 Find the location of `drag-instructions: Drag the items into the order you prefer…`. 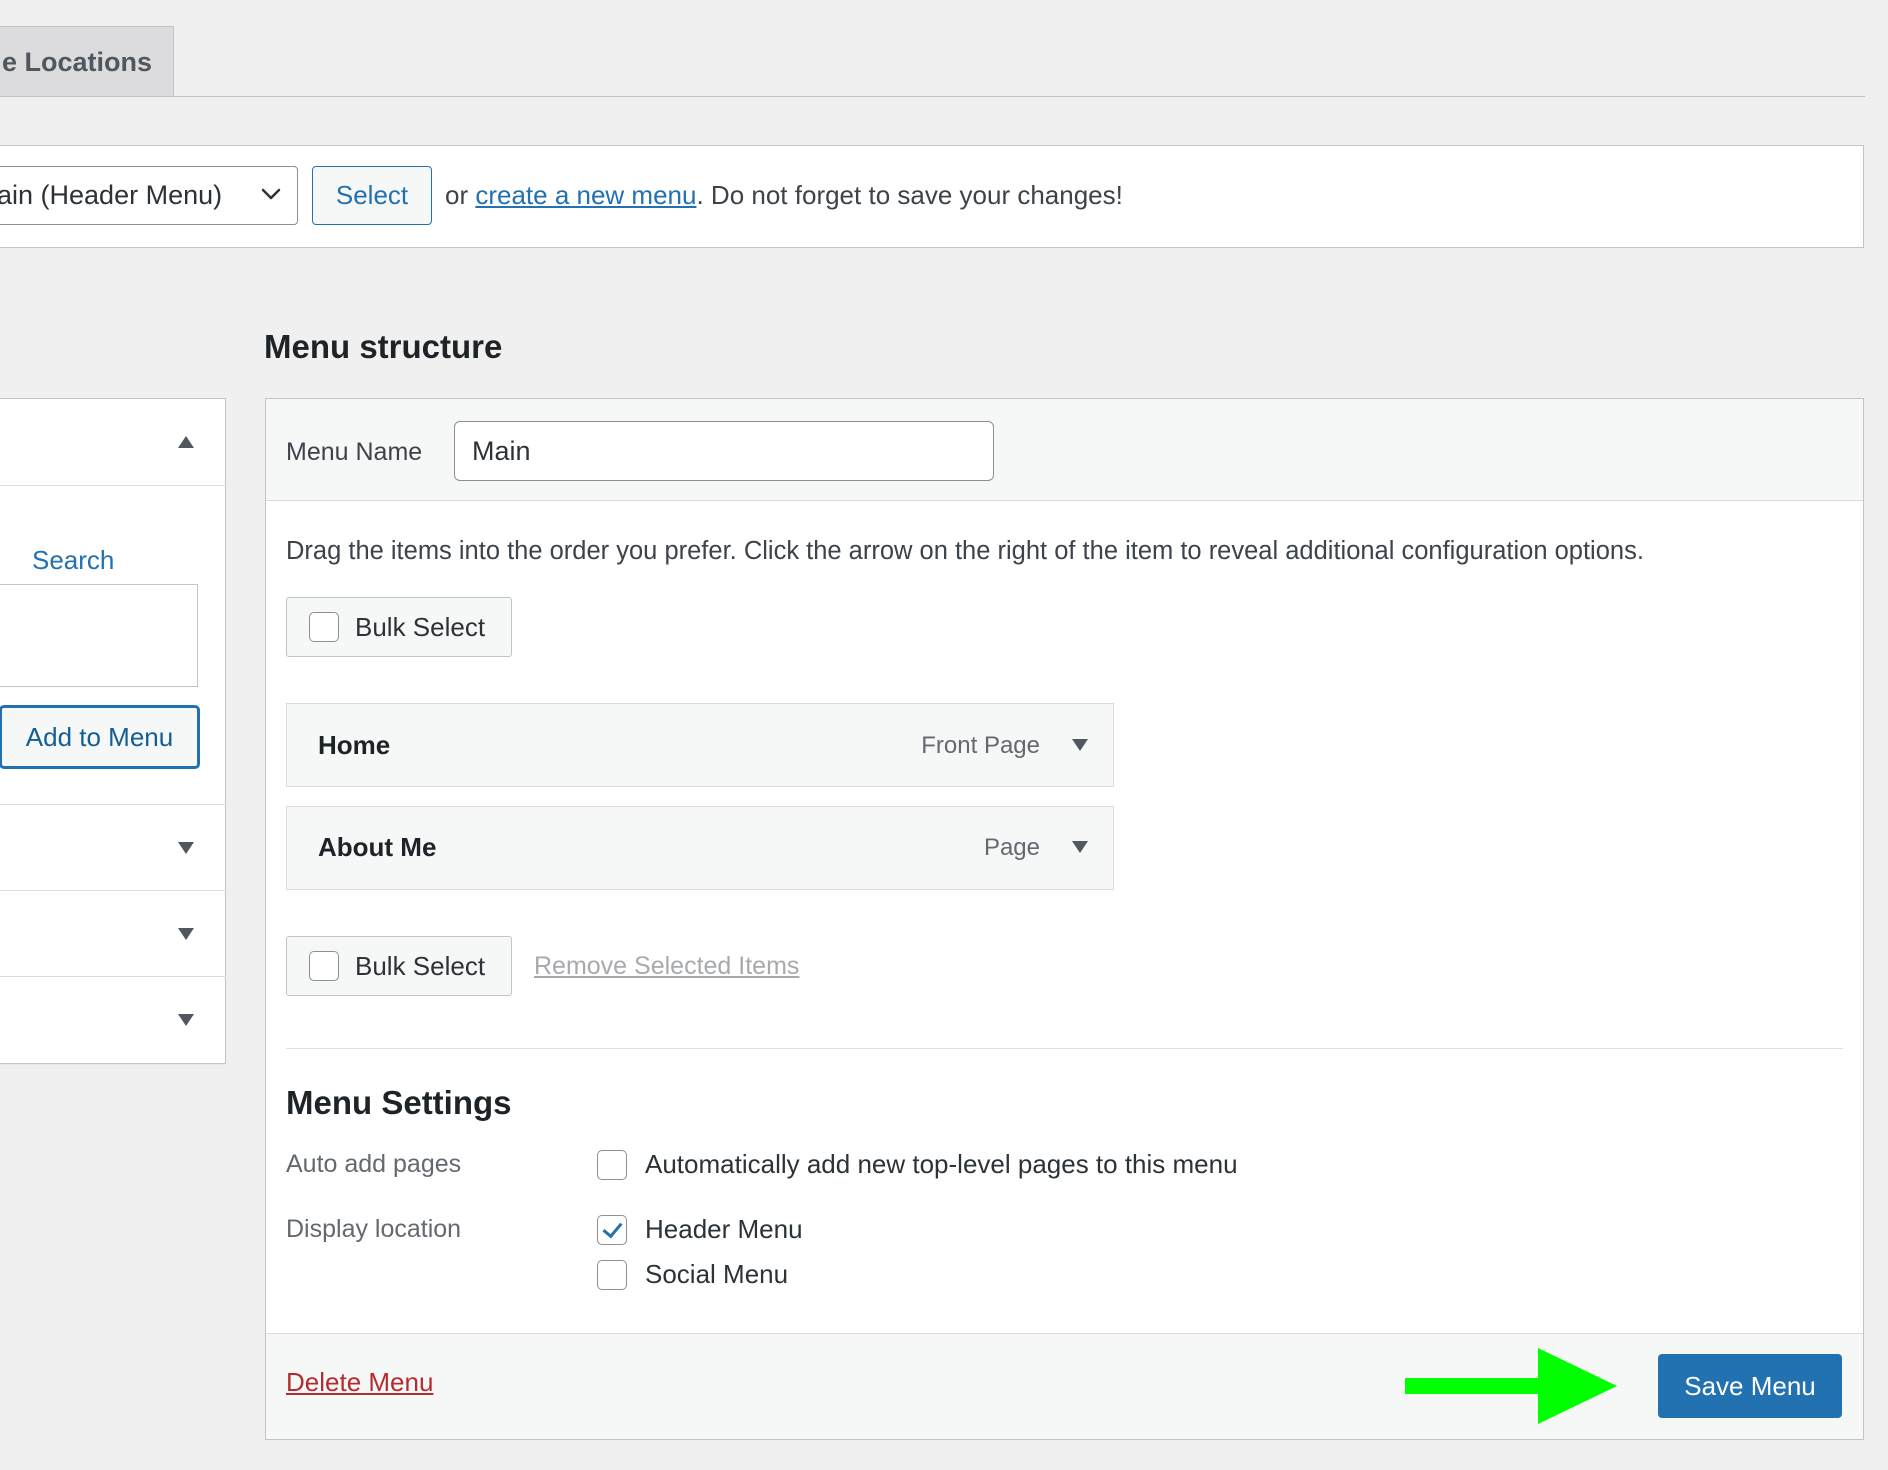

drag-instructions: Drag the items into the order you prefer… is located at coordinates (965, 551).